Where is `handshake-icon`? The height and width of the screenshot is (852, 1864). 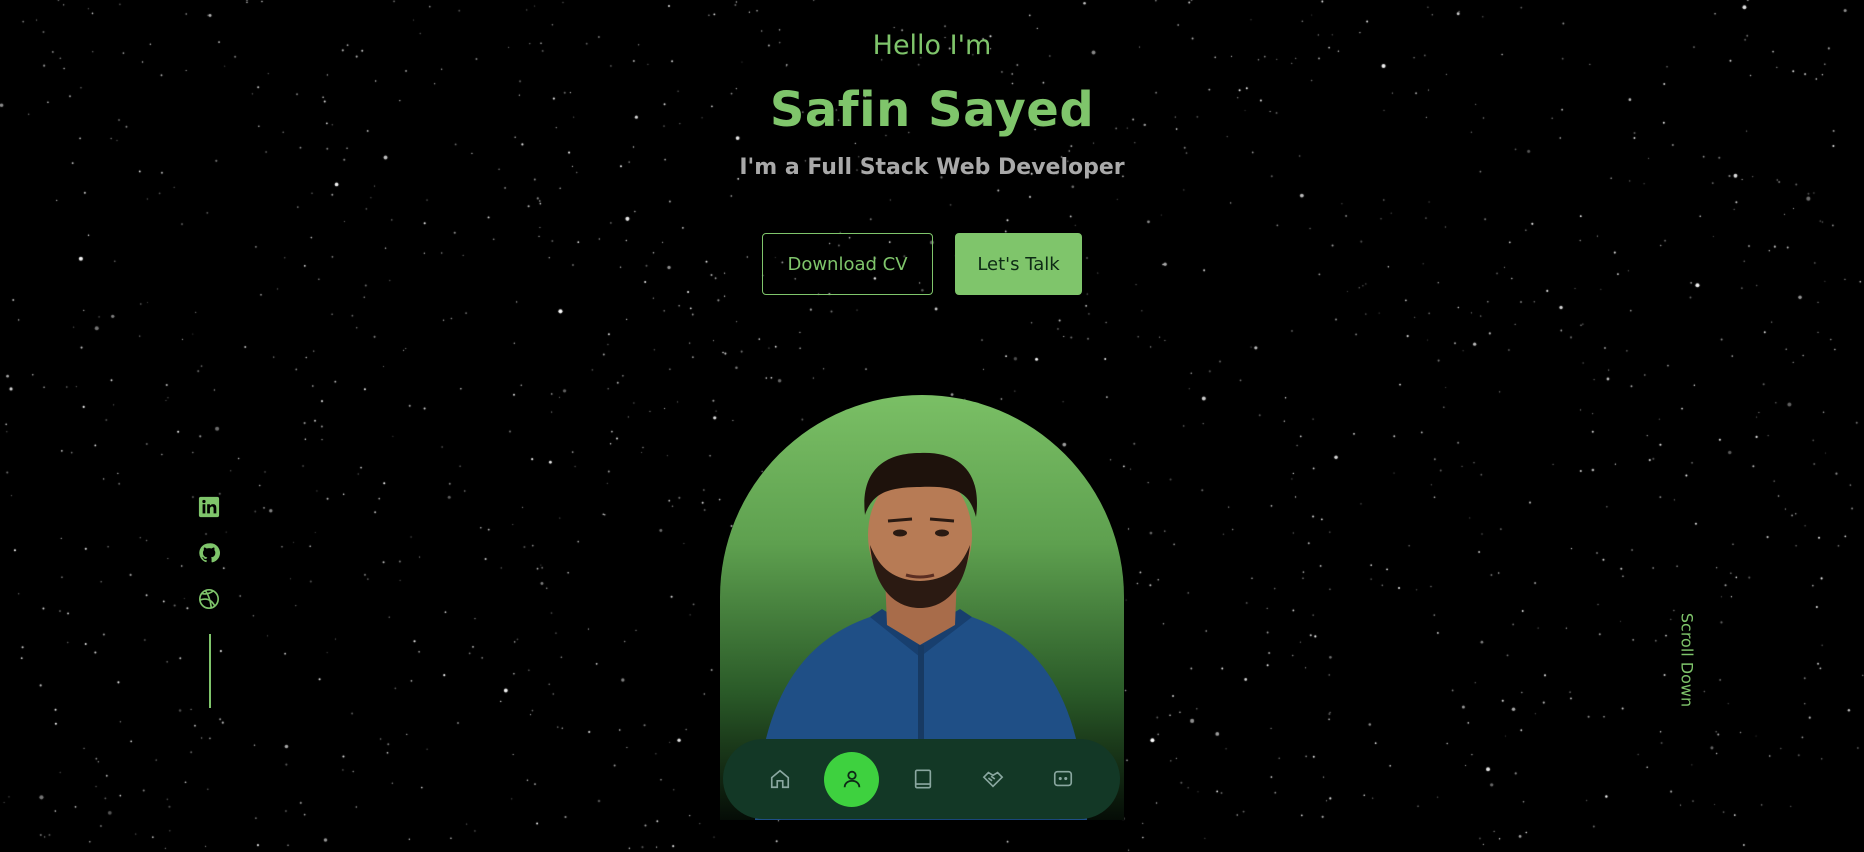 handshake-icon is located at coordinates (993, 779).